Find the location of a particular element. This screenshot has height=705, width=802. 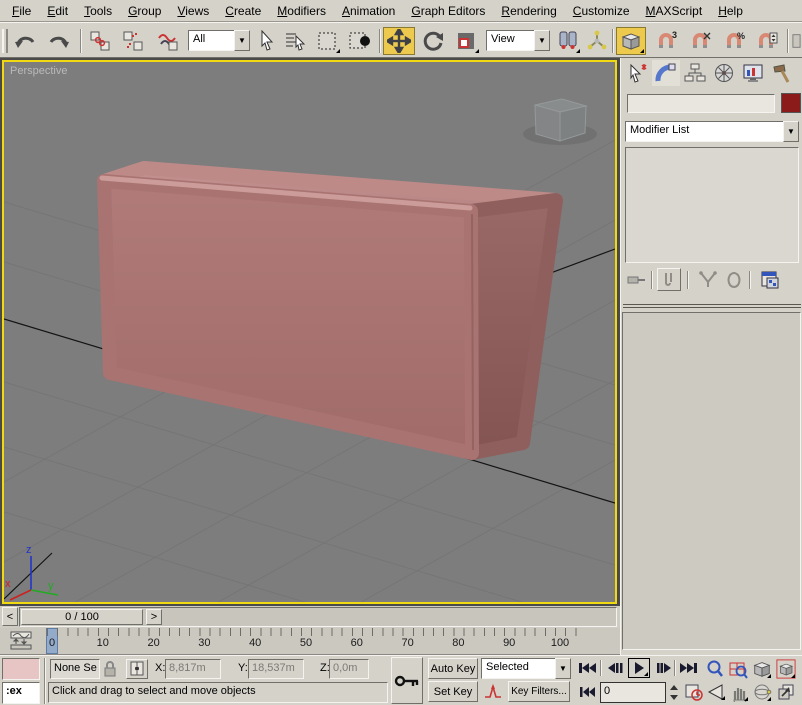

zoom-all-button is located at coordinates (738, 669).